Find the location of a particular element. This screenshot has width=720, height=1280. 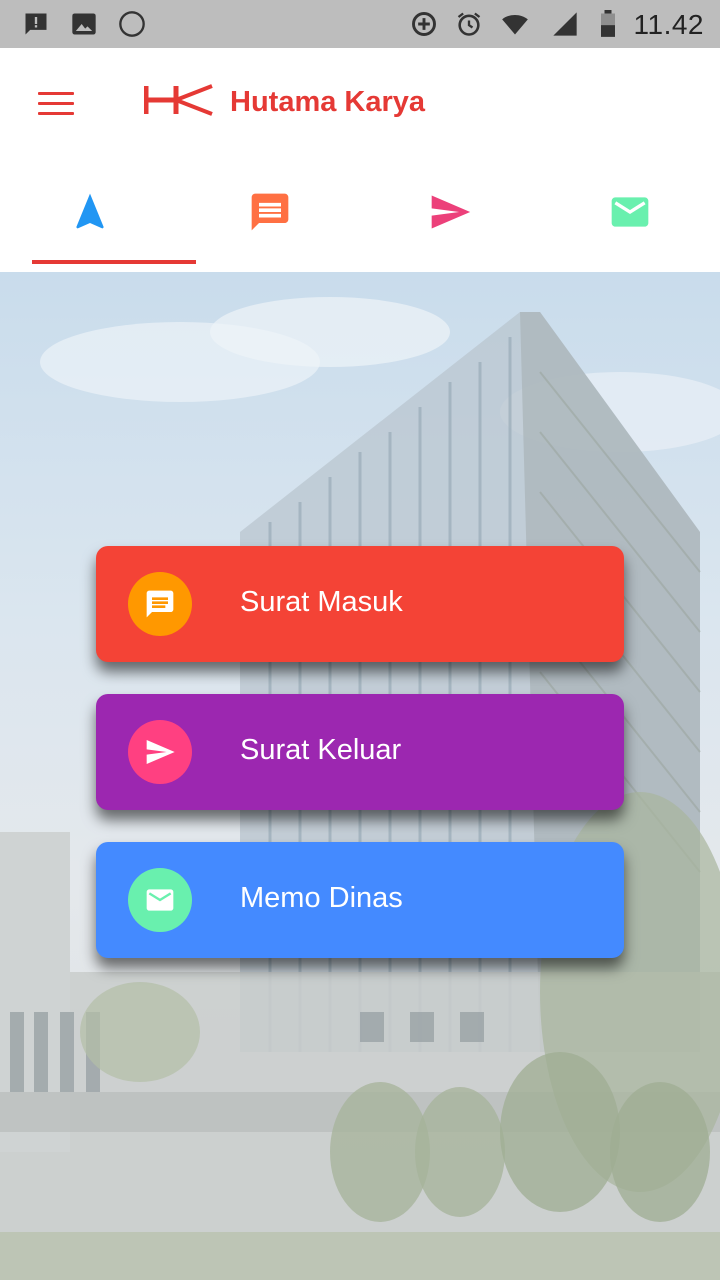

menu-button is located at coordinates (56, 104).